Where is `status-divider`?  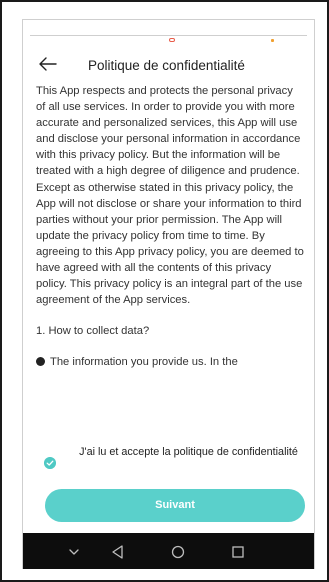
status-divider is located at coordinates (168, 35).